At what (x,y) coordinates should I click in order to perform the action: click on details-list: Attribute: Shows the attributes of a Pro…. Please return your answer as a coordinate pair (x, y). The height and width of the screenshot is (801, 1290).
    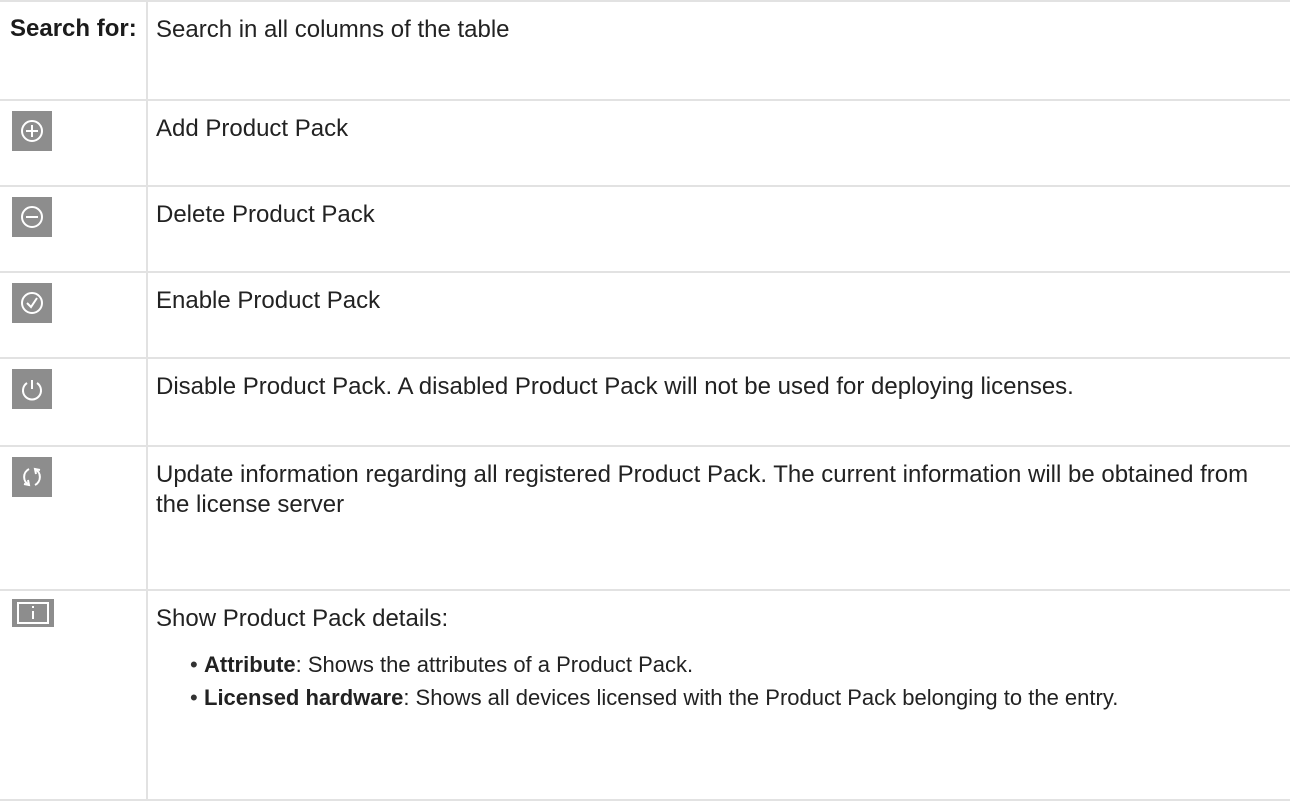
    Looking at the image, I should click on (719, 681).